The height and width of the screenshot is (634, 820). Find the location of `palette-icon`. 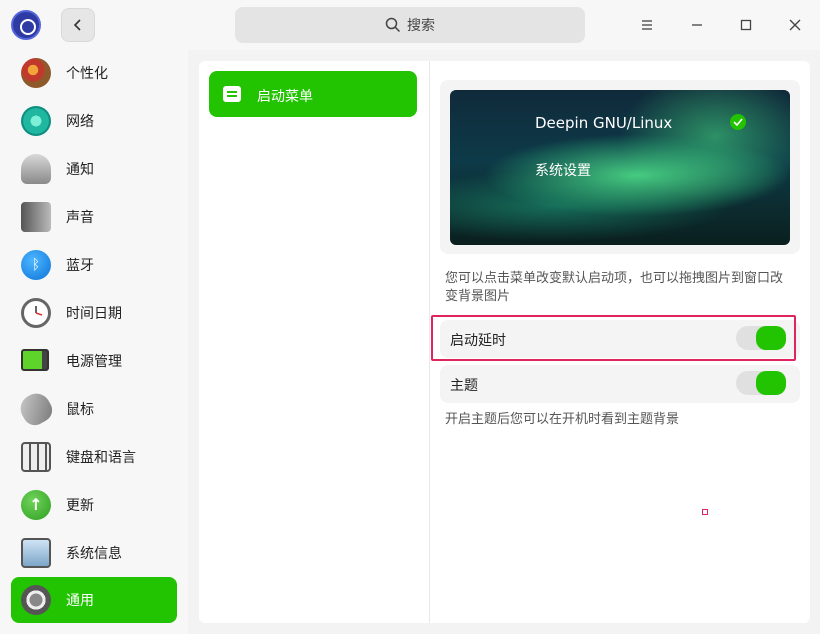

palette-icon is located at coordinates (36, 73).